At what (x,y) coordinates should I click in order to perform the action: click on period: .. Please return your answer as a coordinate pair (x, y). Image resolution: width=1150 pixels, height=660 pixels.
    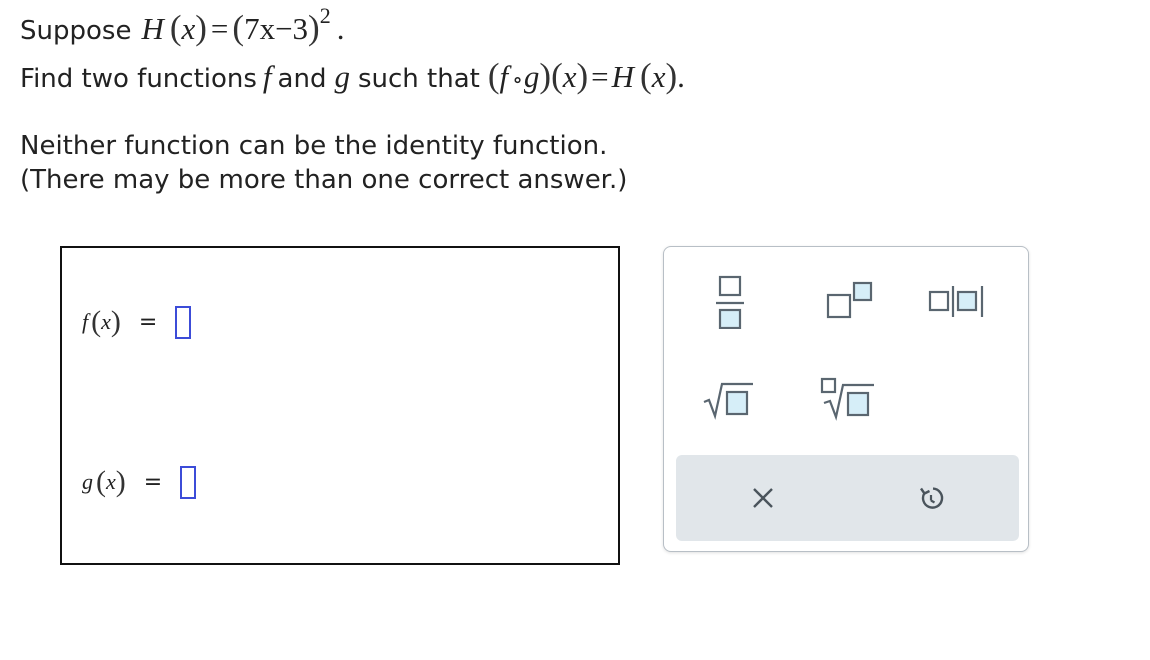
    Looking at the image, I should click on (340, 28).